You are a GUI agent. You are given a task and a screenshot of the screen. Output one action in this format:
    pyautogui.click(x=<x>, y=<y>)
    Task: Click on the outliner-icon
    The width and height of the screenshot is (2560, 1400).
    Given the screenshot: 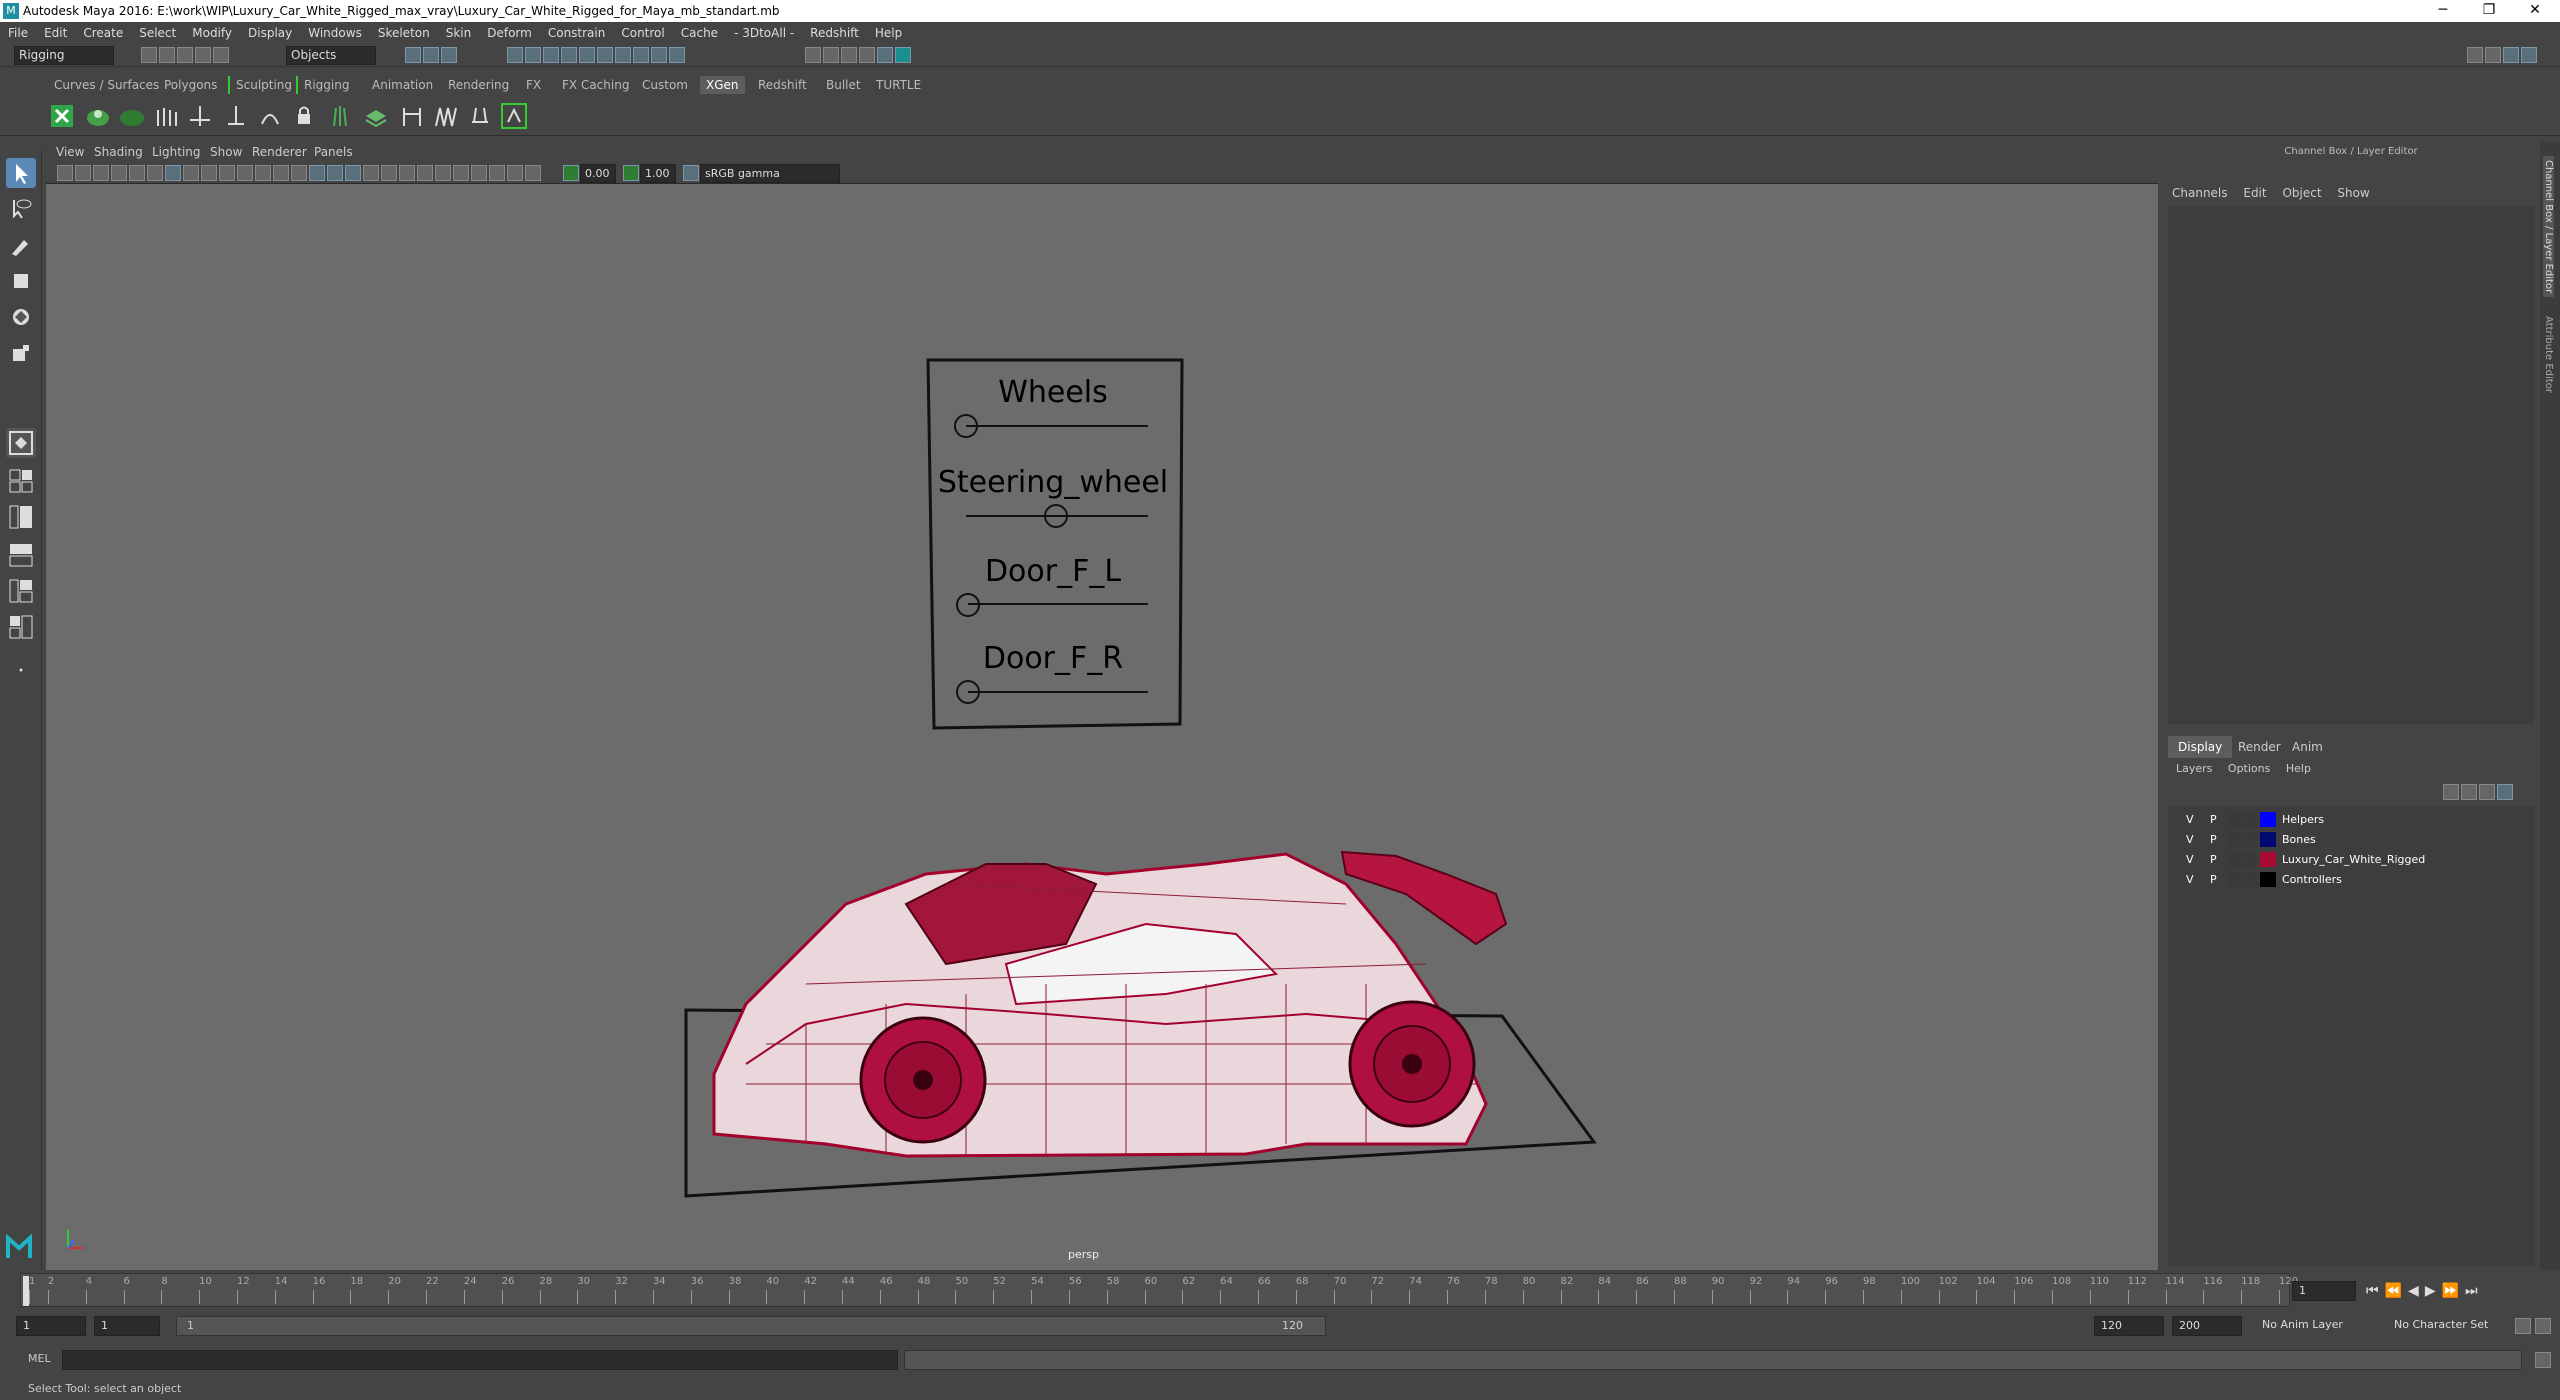 What is the action you would take?
    pyautogui.click(x=2493, y=55)
    